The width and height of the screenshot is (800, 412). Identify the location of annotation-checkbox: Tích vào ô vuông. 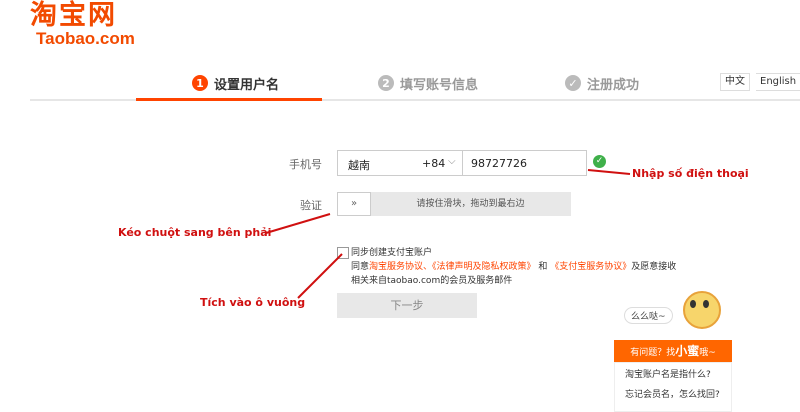
(253, 302).